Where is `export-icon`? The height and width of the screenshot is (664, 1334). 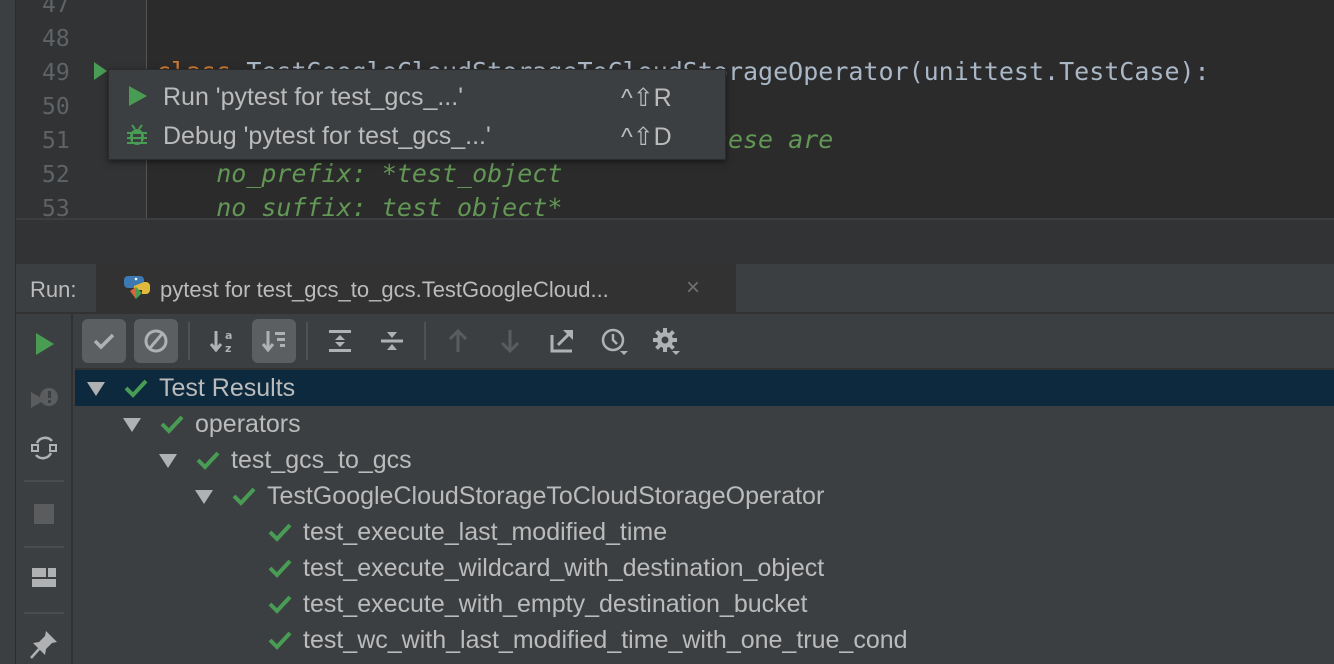
export-icon is located at coordinates (561, 341).